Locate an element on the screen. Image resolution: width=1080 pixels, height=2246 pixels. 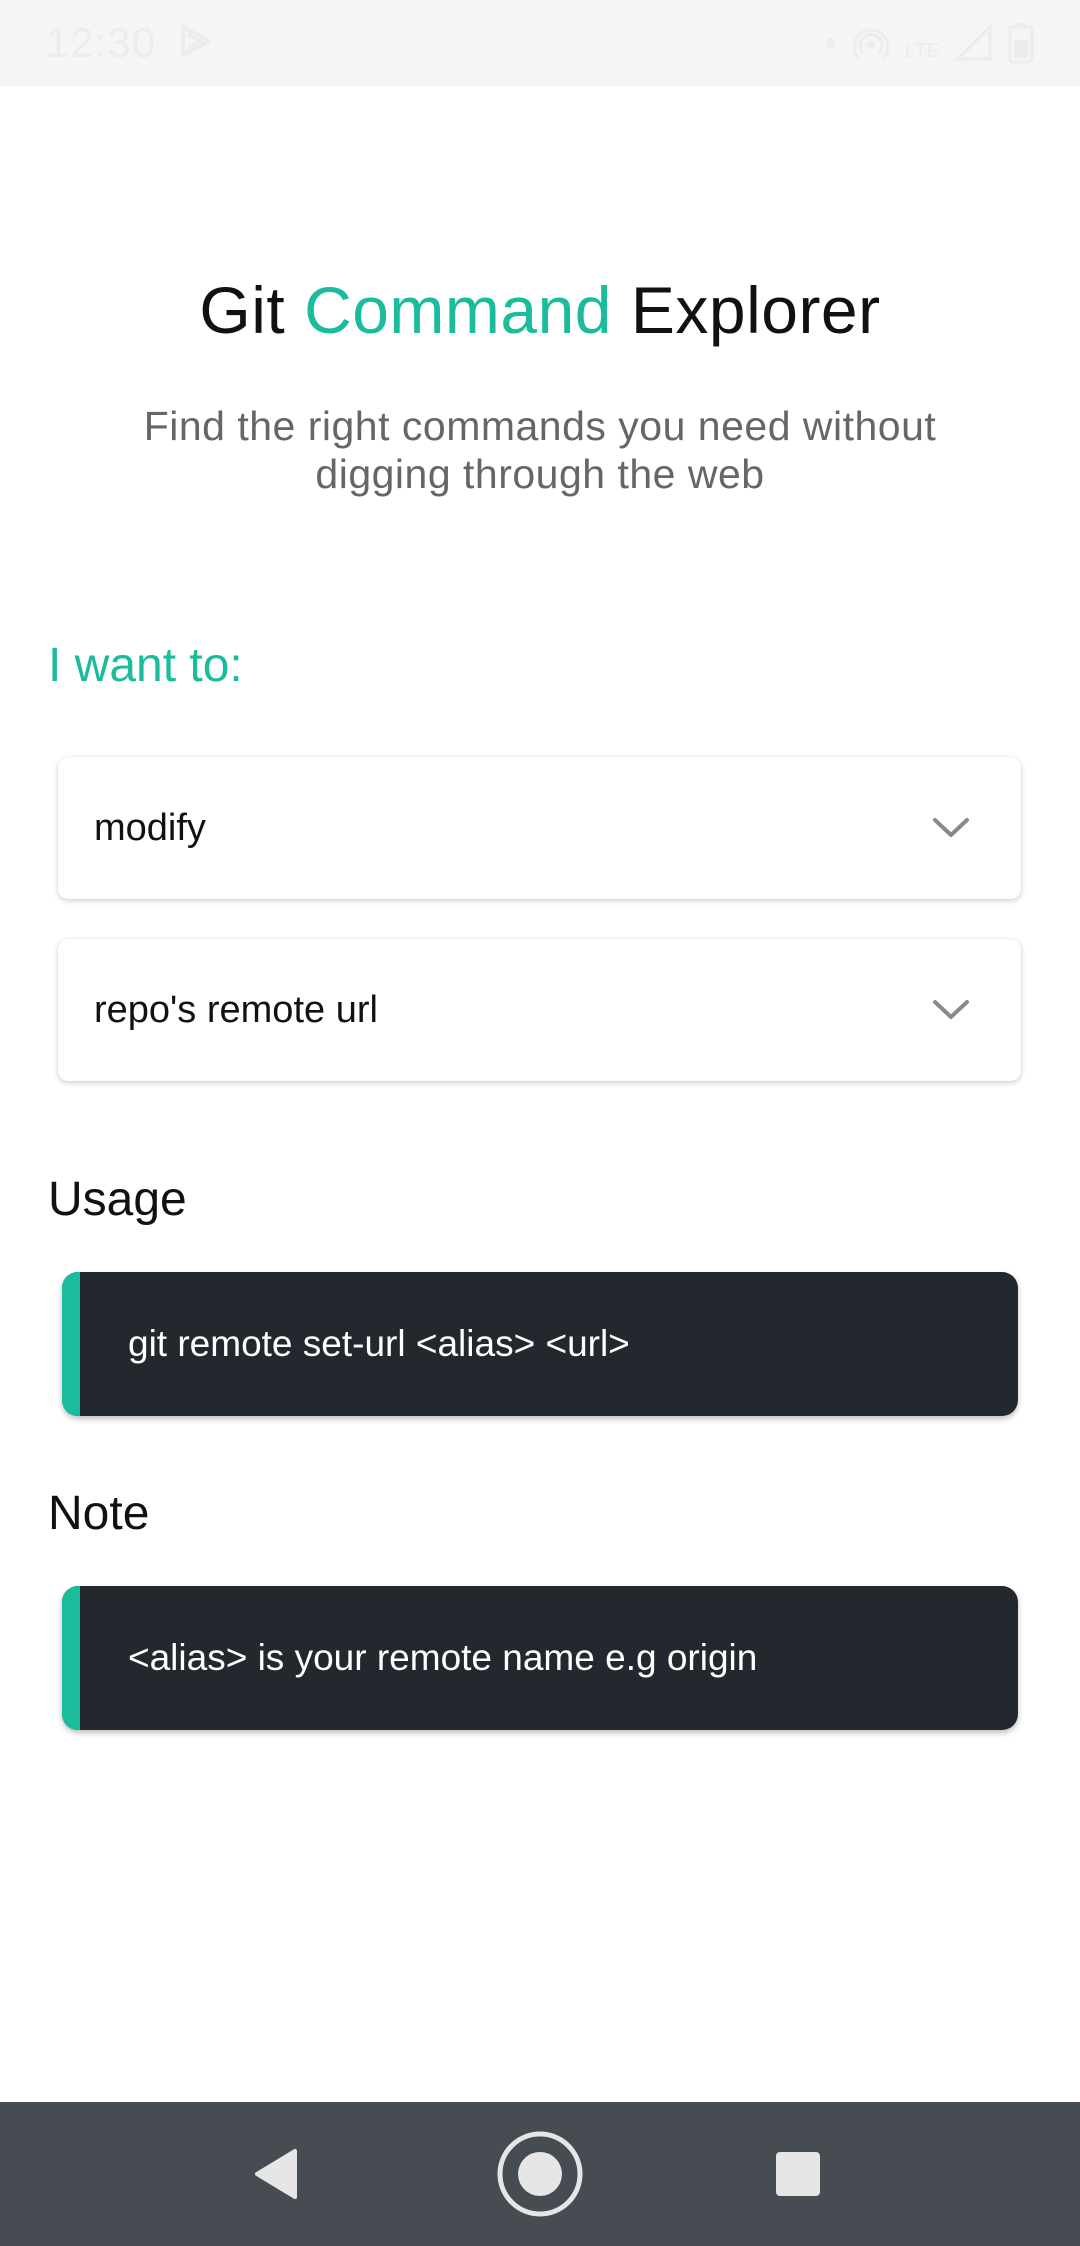
target-select-value: repo's remote url is located at coordinates (236, 1009).